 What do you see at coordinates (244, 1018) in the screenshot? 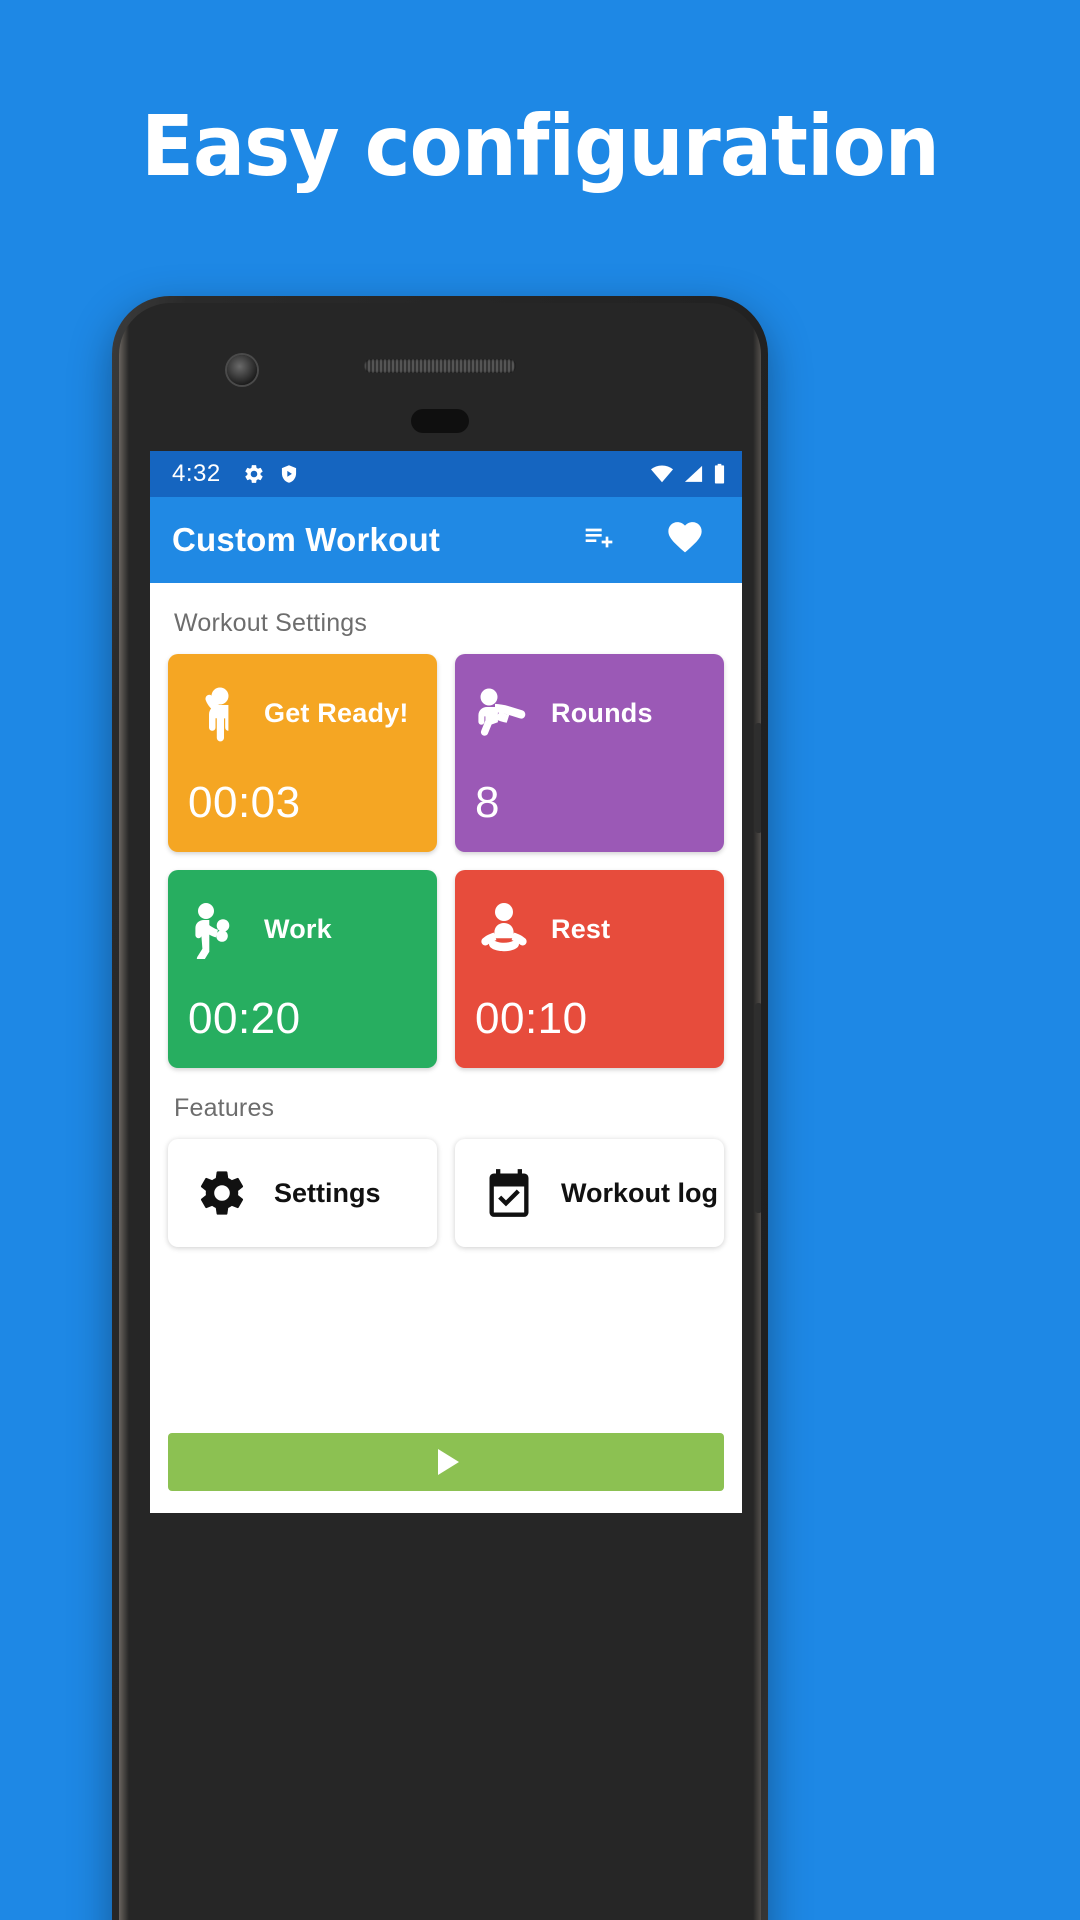
I see `card-value: 00:20` at bounding box center [244, 1018].